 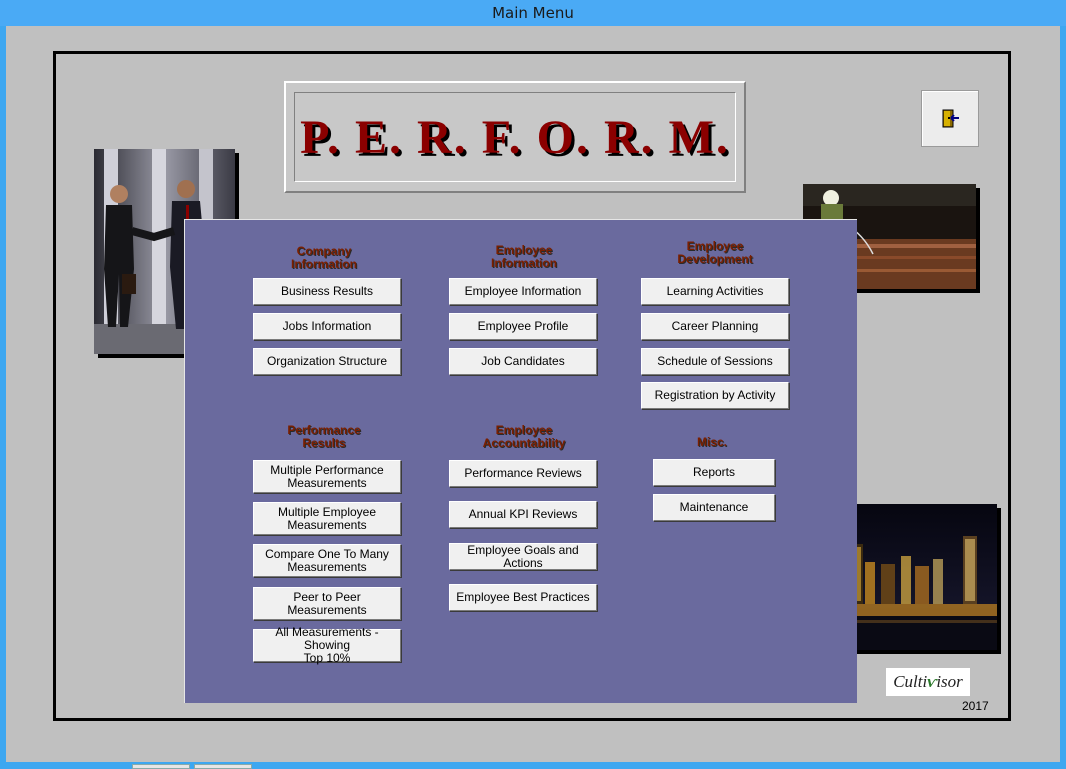 I want to click on exit-button, so click(x=950, y=118).